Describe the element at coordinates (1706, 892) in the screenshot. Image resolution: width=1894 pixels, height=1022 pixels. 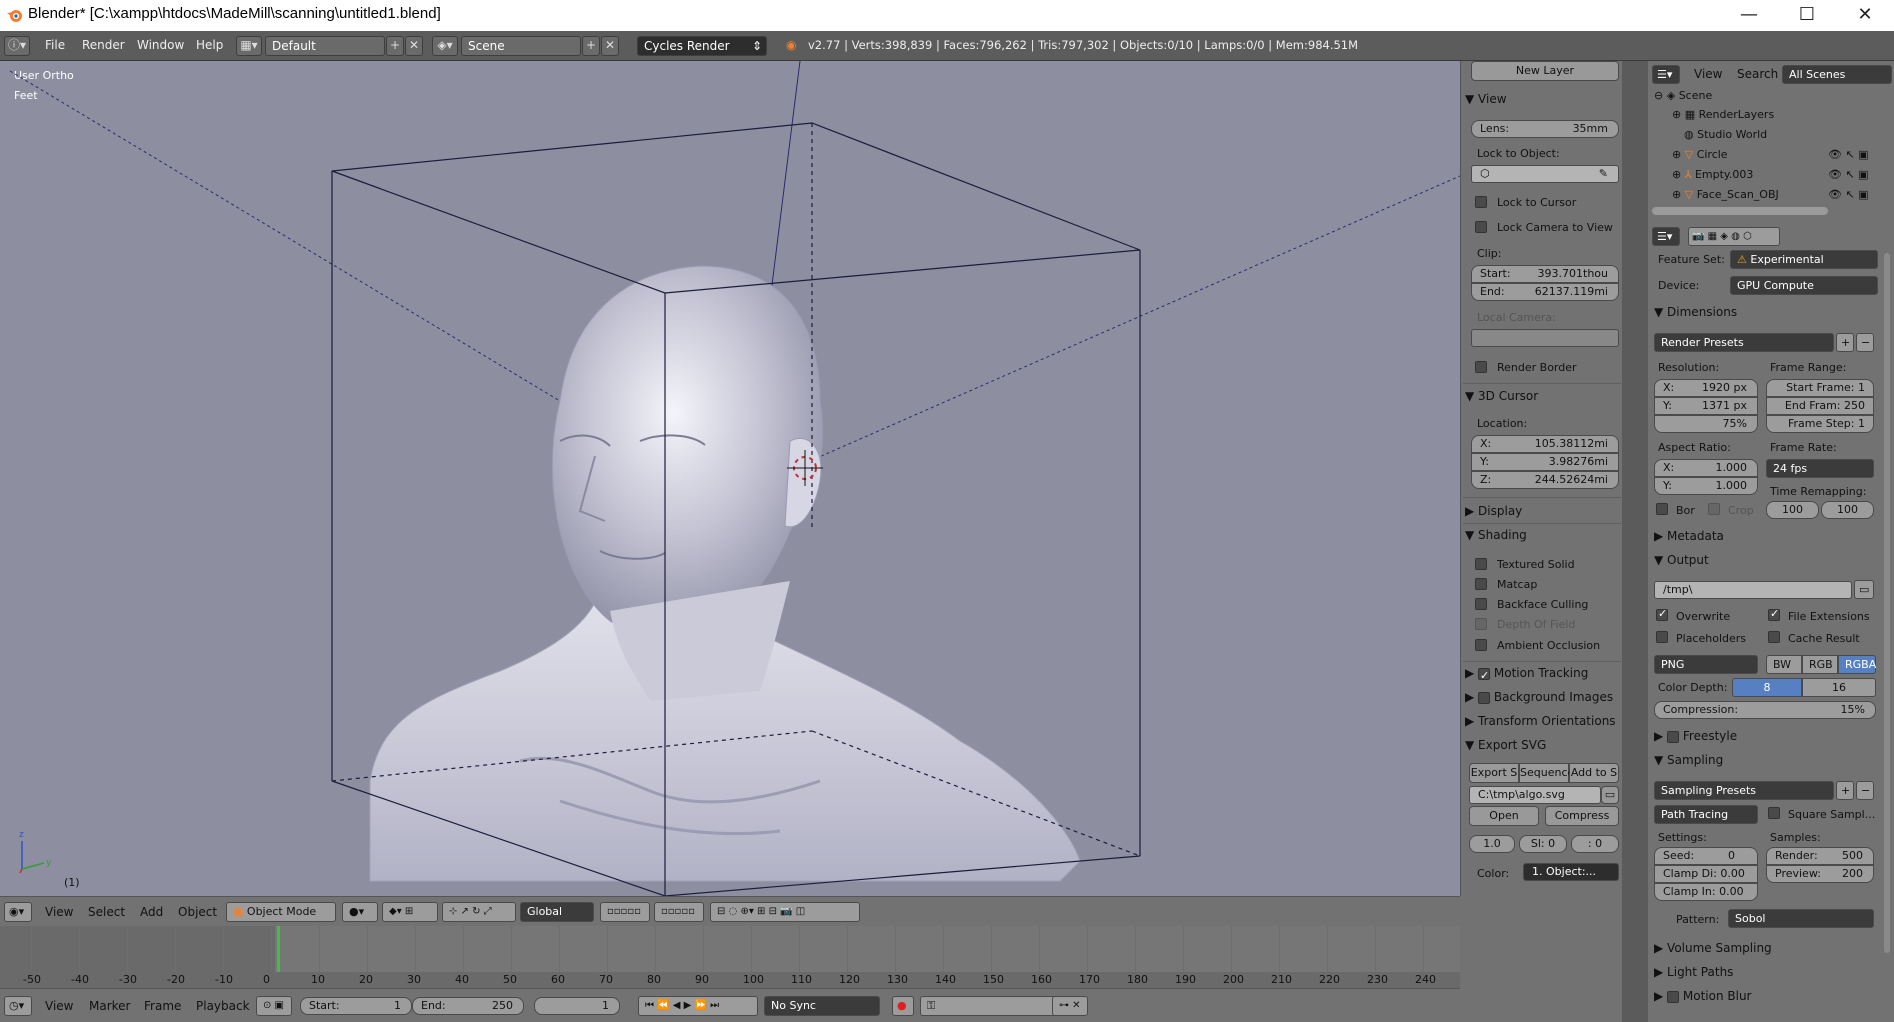
I see `clamp-indirect-field: Clamp In: 0.00` at that location.